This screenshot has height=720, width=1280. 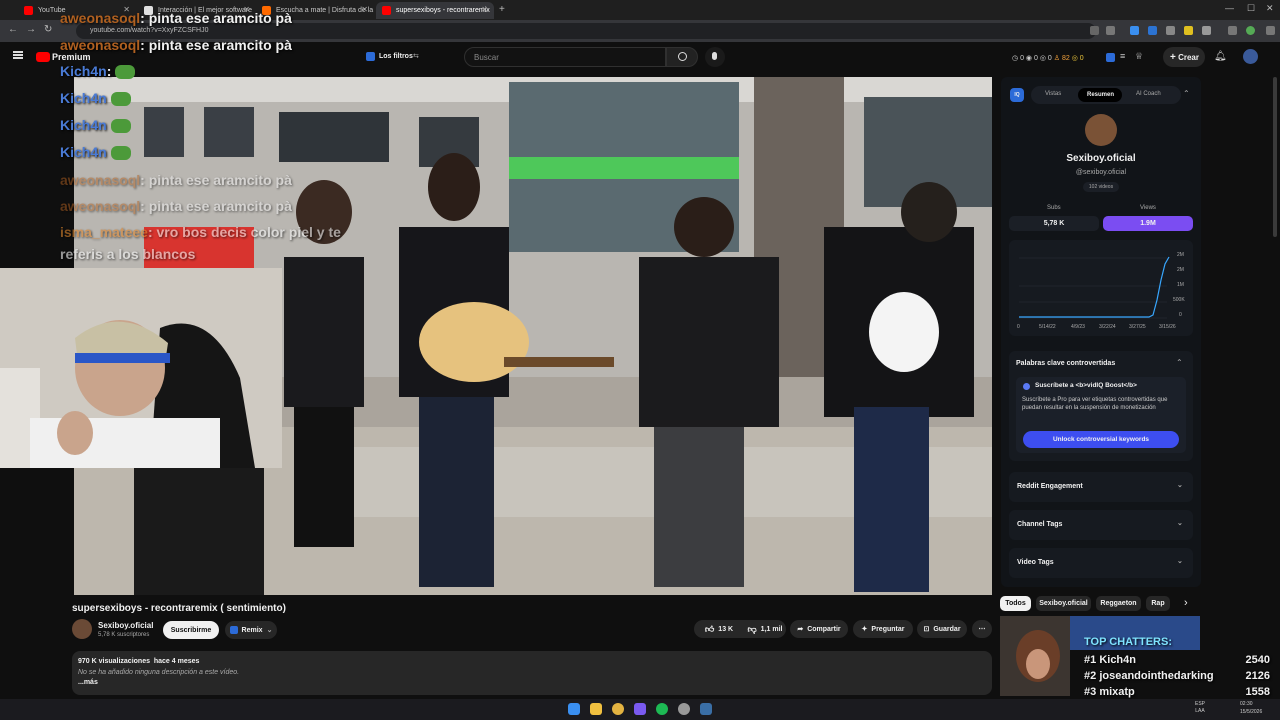 I want to click on webcam-overlay, so click(x=141, y=368).